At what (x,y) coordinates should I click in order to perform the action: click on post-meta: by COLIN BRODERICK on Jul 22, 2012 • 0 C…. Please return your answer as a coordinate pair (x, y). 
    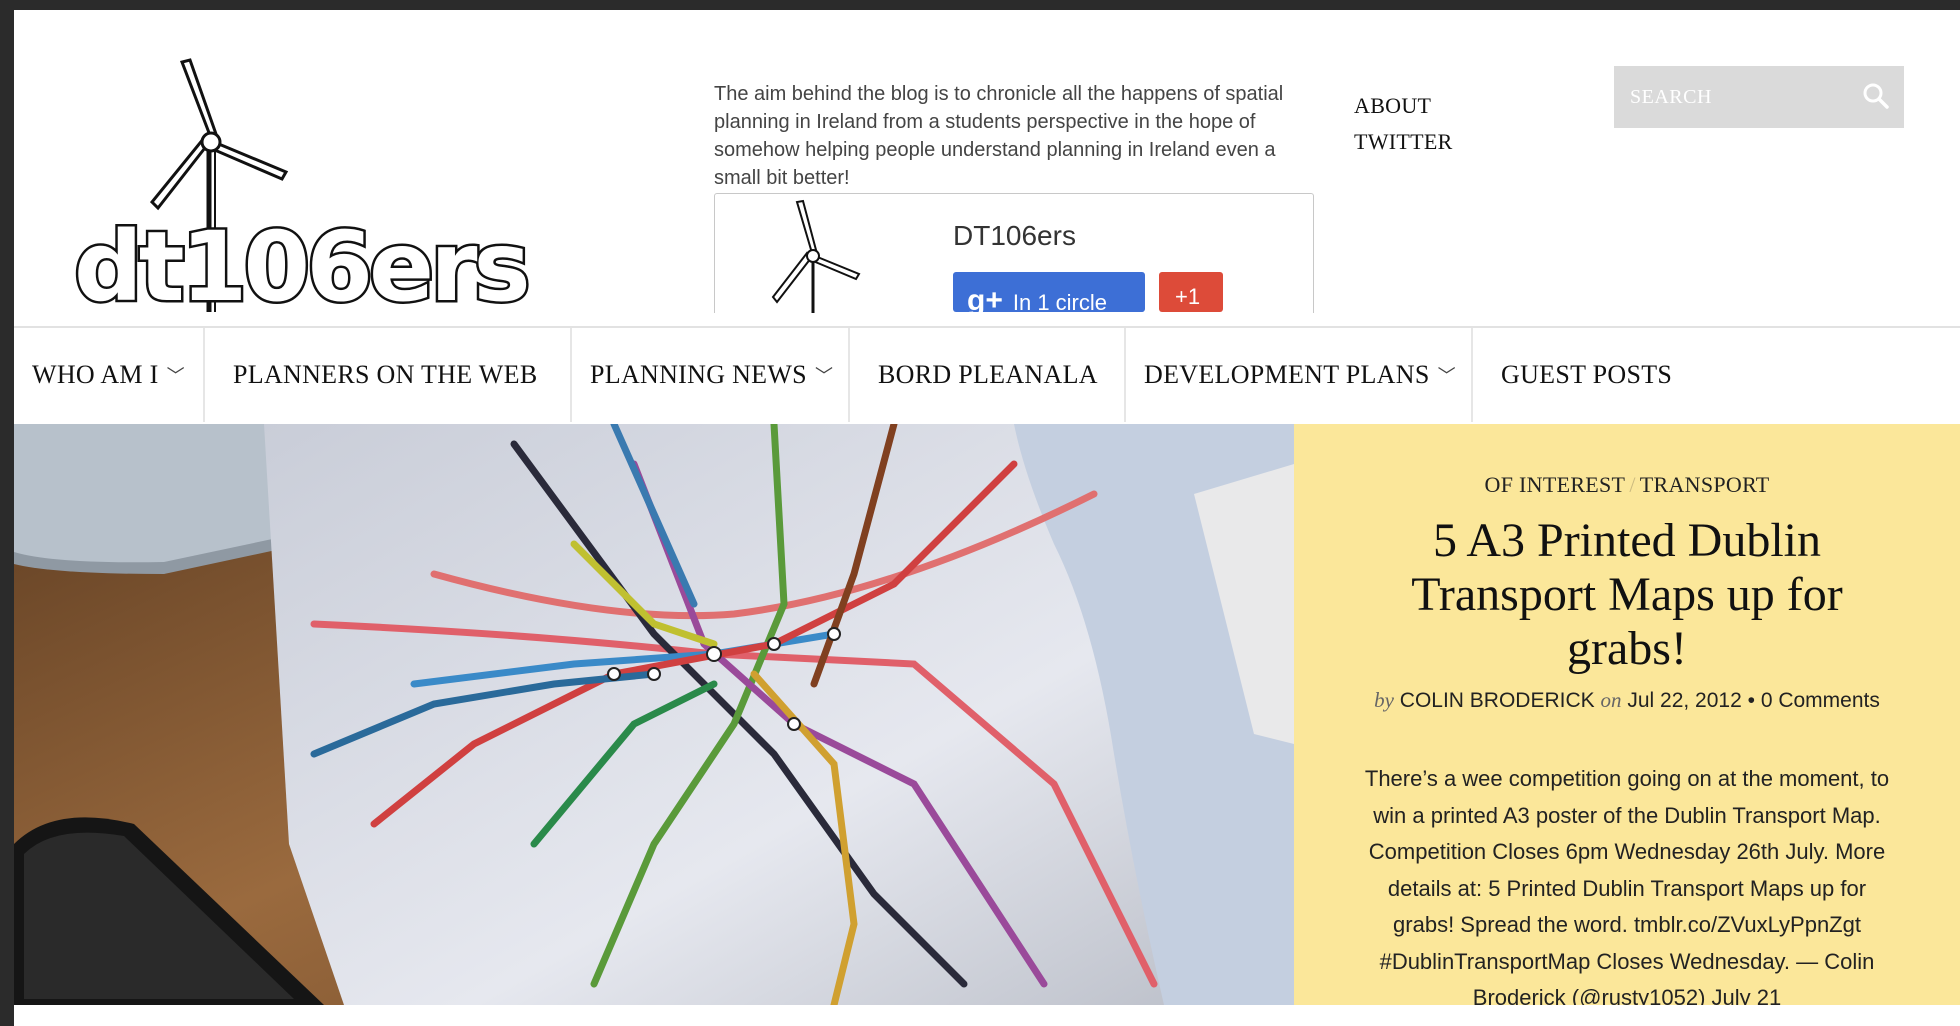
    Looking at the image, I should click on (1627, 700).